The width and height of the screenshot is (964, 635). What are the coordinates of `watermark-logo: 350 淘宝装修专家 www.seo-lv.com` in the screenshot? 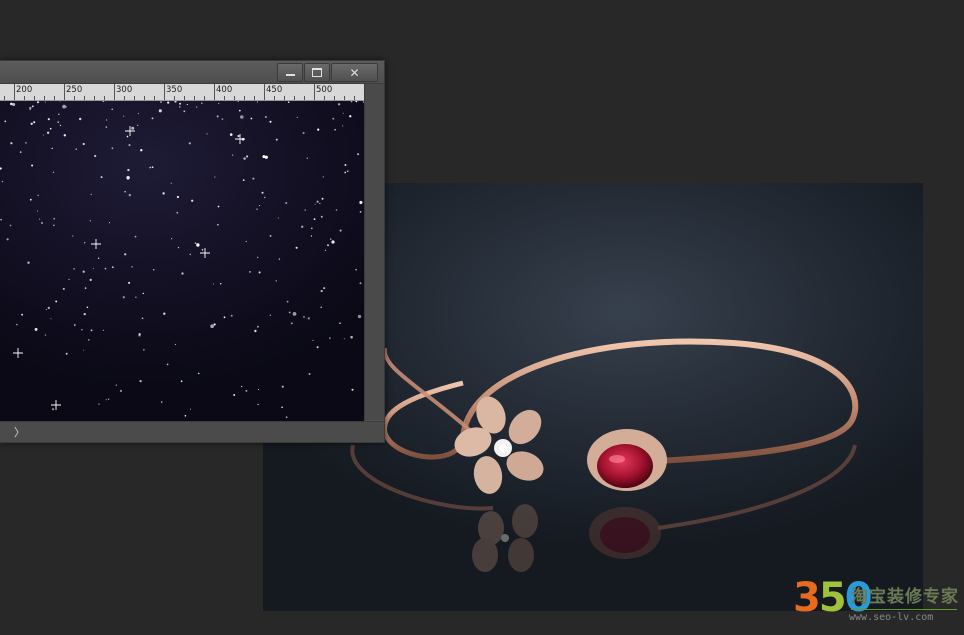 It's located at (878, 604).